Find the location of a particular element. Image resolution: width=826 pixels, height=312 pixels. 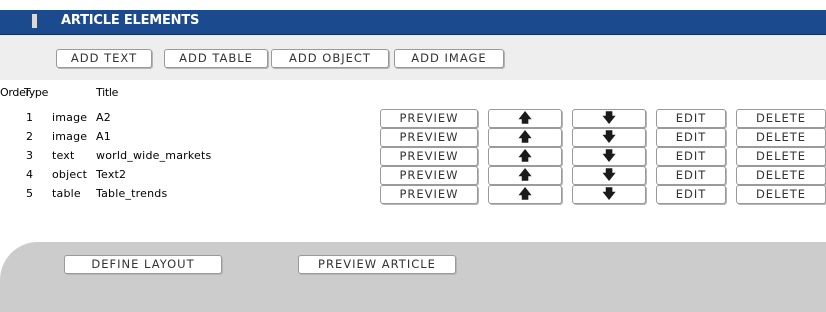

row-order: 3 is located at coordinates (30, 155).